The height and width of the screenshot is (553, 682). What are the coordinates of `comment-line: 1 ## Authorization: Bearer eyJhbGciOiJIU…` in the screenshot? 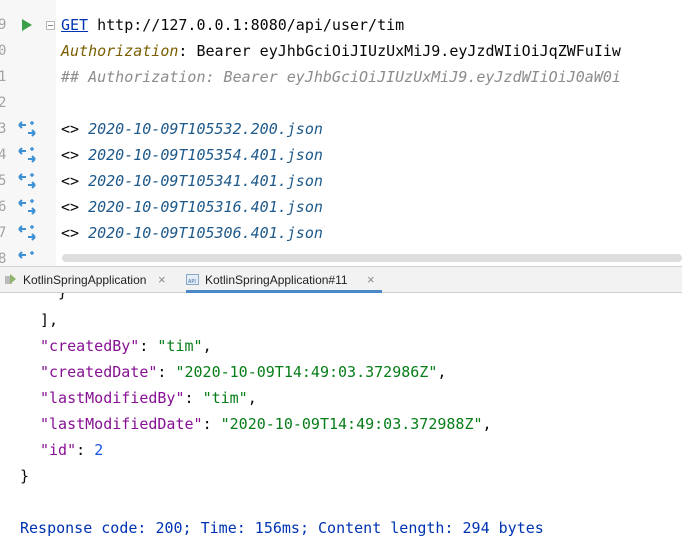 It's located at (341, 77).